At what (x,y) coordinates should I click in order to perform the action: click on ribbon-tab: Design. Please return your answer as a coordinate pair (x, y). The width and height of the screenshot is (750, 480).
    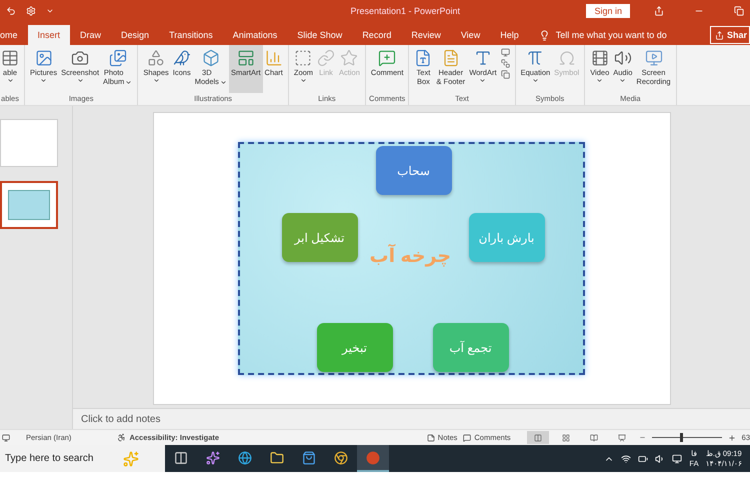
    Looking at the image, I should click on (135, 35).